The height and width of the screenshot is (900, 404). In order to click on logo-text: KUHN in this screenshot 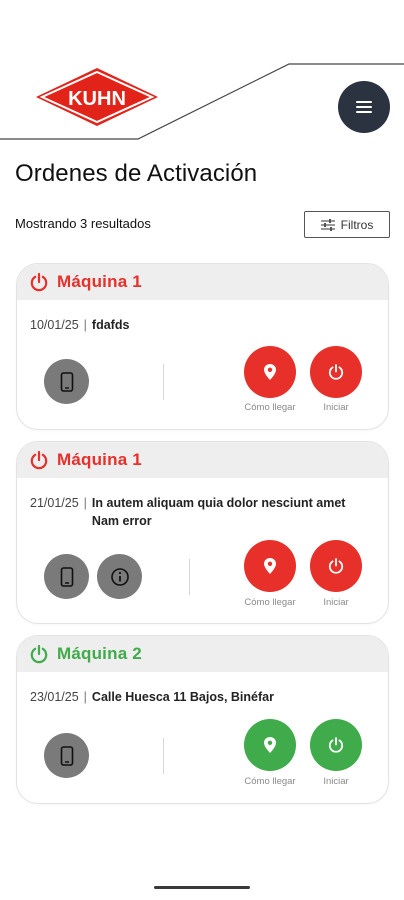, I will do `click(97, 99)`.